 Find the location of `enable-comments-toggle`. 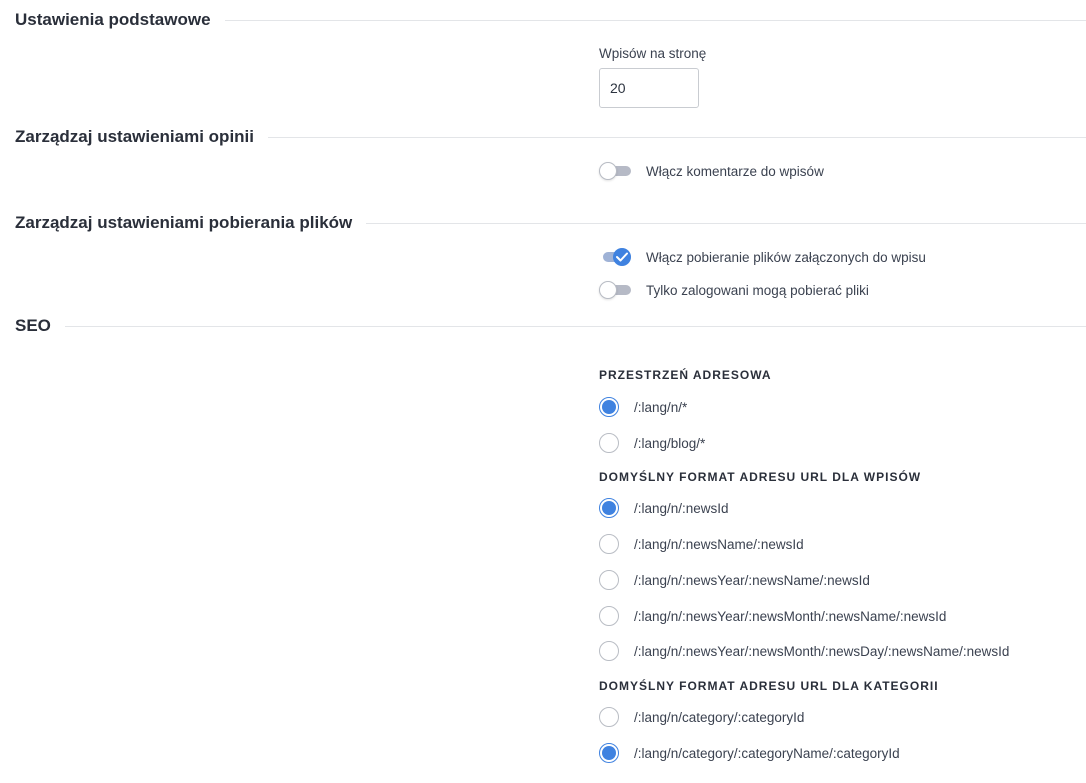

enable-comments-toggle is located at coordinates (615, 171).